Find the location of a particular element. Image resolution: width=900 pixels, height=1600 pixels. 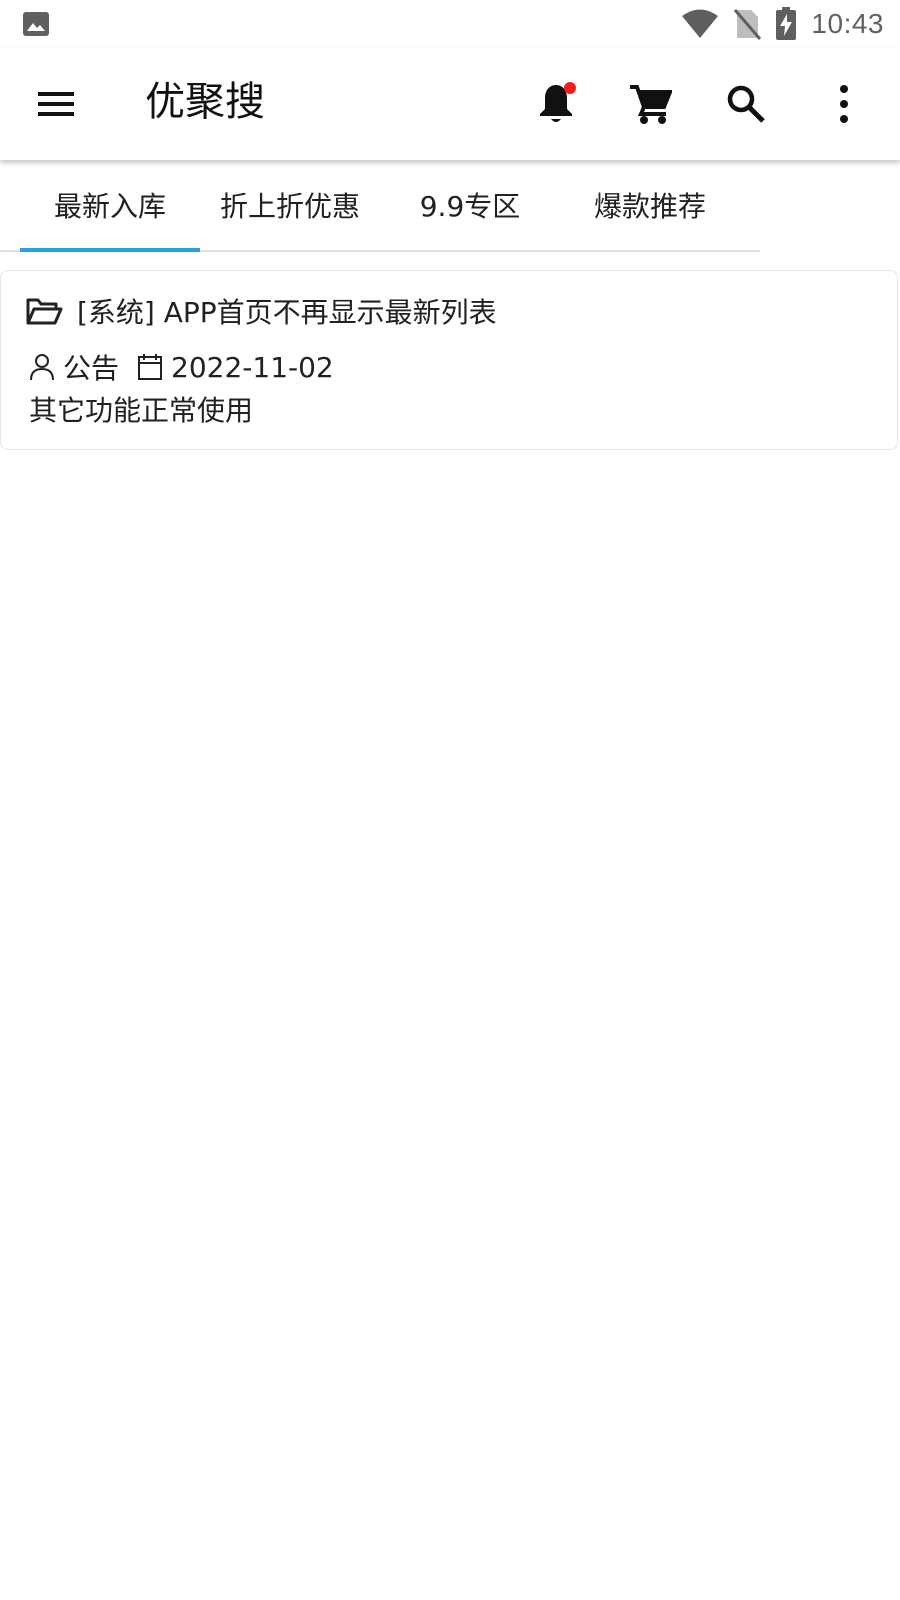

status-bar: 10:43 is located at coordinates (450, 24).